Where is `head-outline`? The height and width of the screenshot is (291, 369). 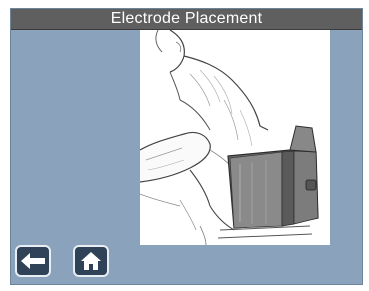 head-outline is located at coordinates (177, 51).